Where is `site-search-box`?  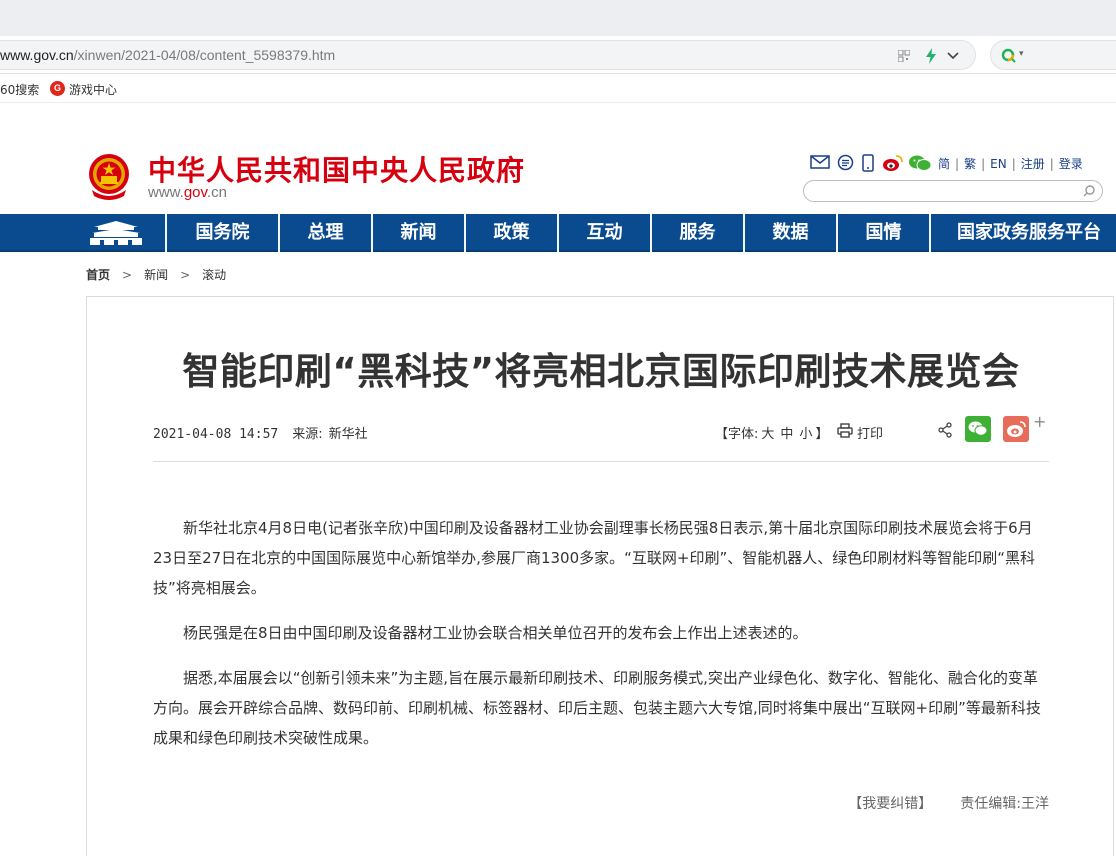 site-search-box is located at coordinates (953, 191).